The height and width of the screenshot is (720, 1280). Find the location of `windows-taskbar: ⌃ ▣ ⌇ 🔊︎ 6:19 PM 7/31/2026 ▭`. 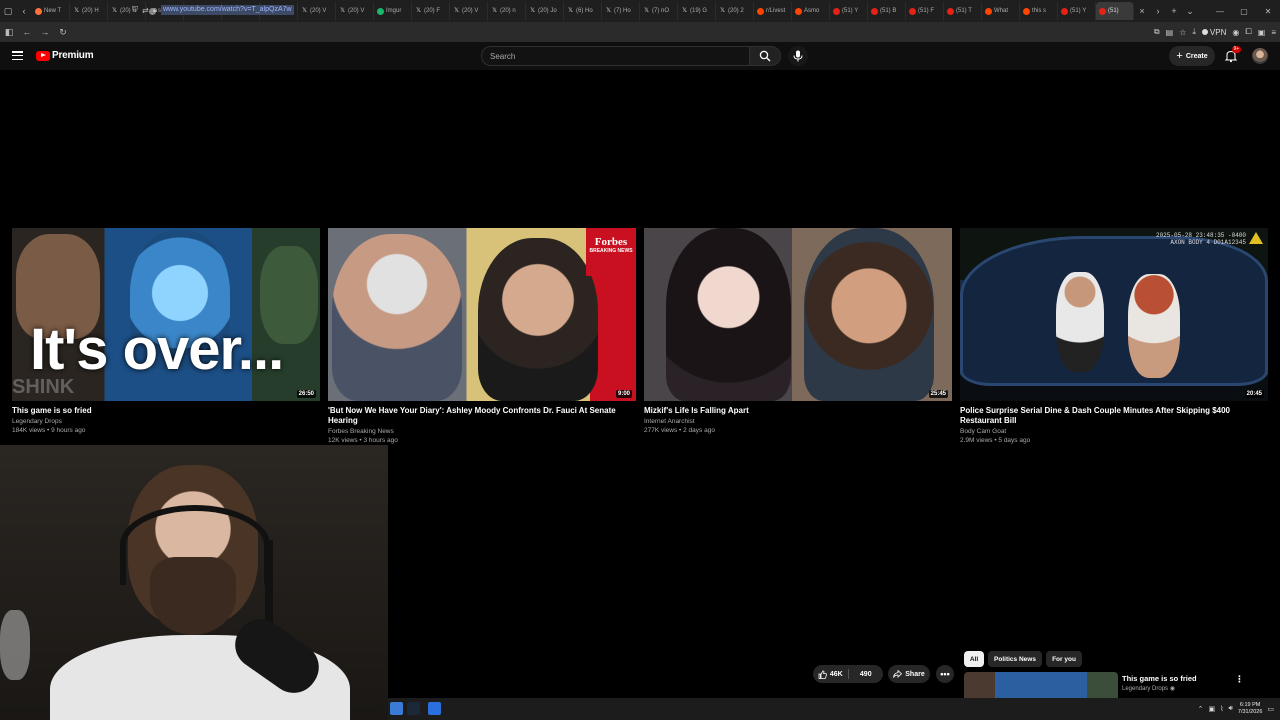

windows-taskbar: ⌃ ▣ ⌇ 🔊︎ 6:19 PM 7/31/2026 ▭ is located at coordinates (834, 709).